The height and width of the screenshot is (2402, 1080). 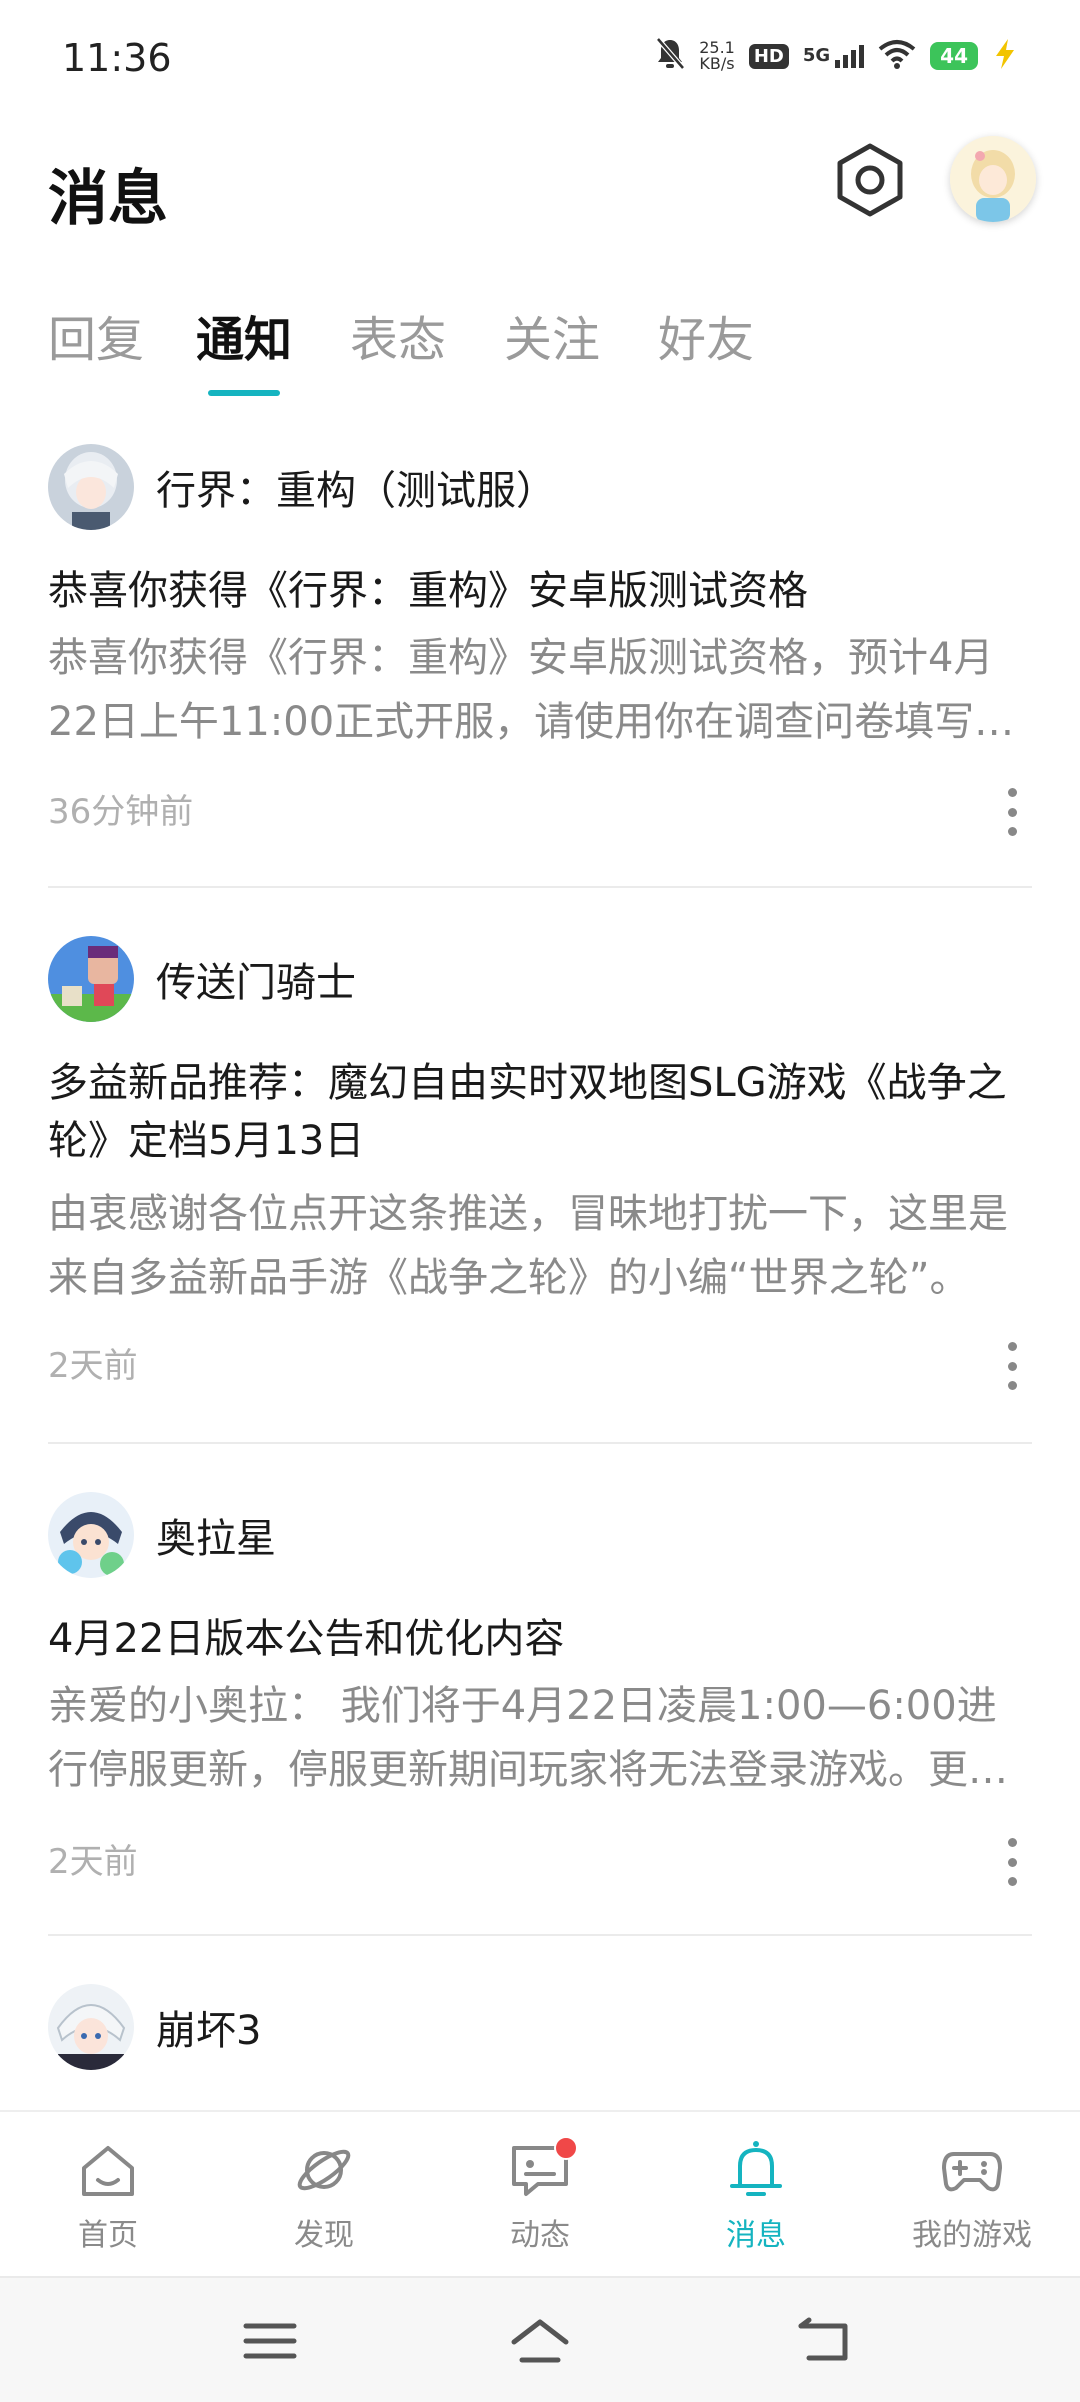 I want to click on mute-icon, so click(x=670, y=56).